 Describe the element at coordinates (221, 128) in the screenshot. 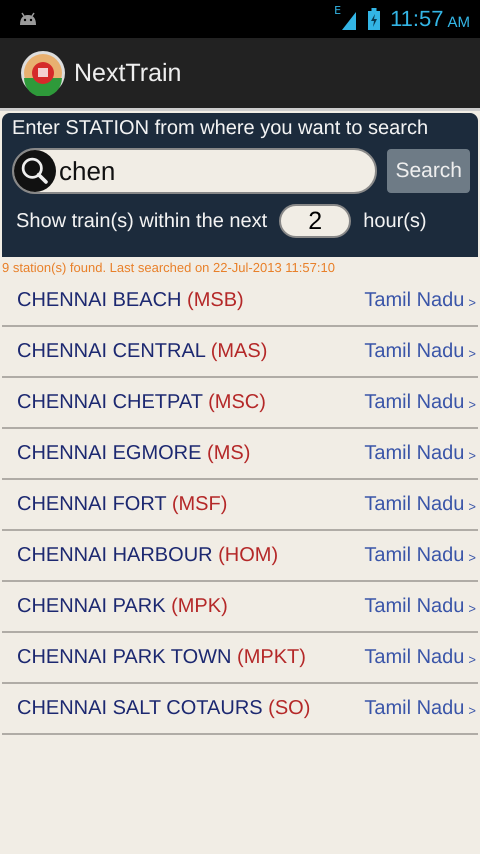

I see `search-prompt: Enter STATION from where you want to search` at that location.